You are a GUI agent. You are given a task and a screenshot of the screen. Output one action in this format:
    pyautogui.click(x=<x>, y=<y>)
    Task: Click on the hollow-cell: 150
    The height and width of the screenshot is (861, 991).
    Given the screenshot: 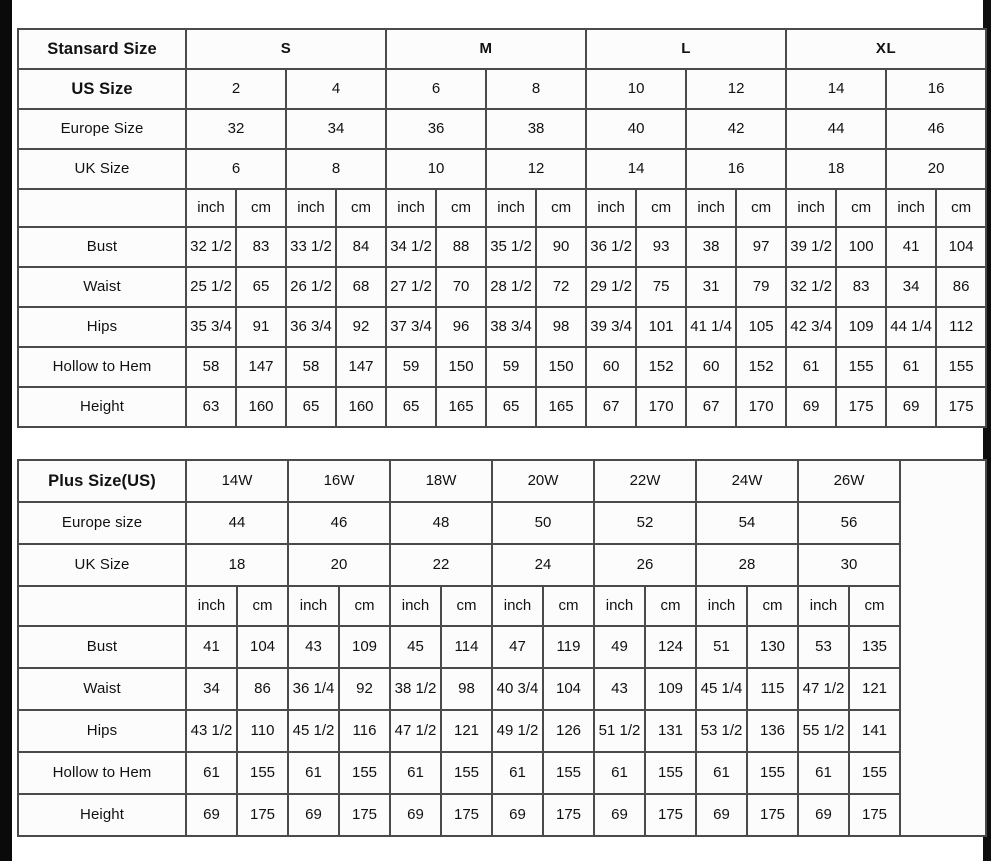 What is the action you would take?
    pyautogui.click(x=561, y=367)
    